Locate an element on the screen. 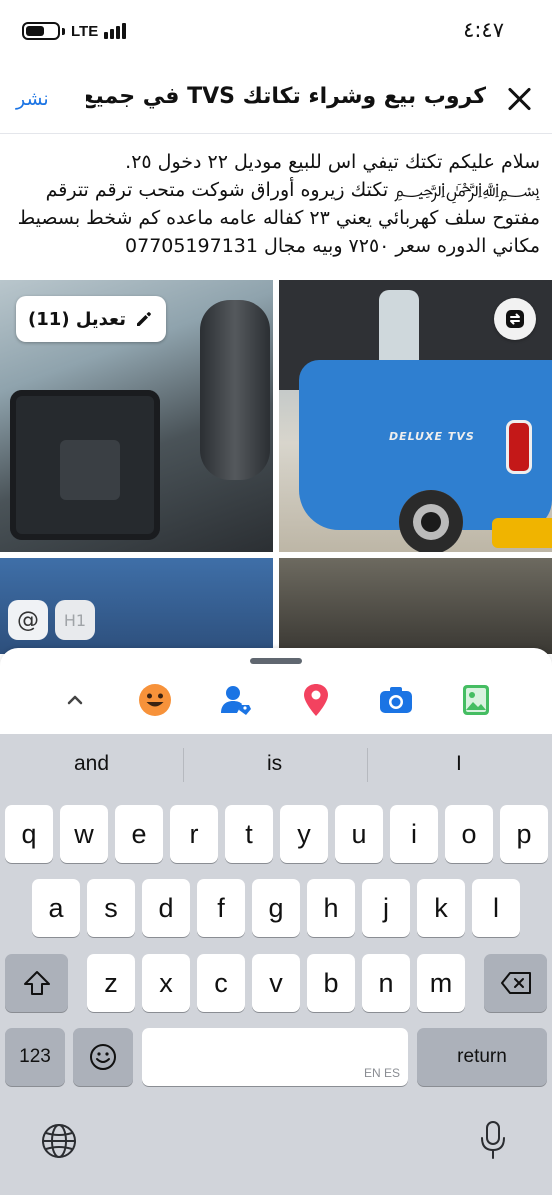 Image resolution: width=552 pixels, height=1195 pixels. shift-key is located at coordinates (36, 983).